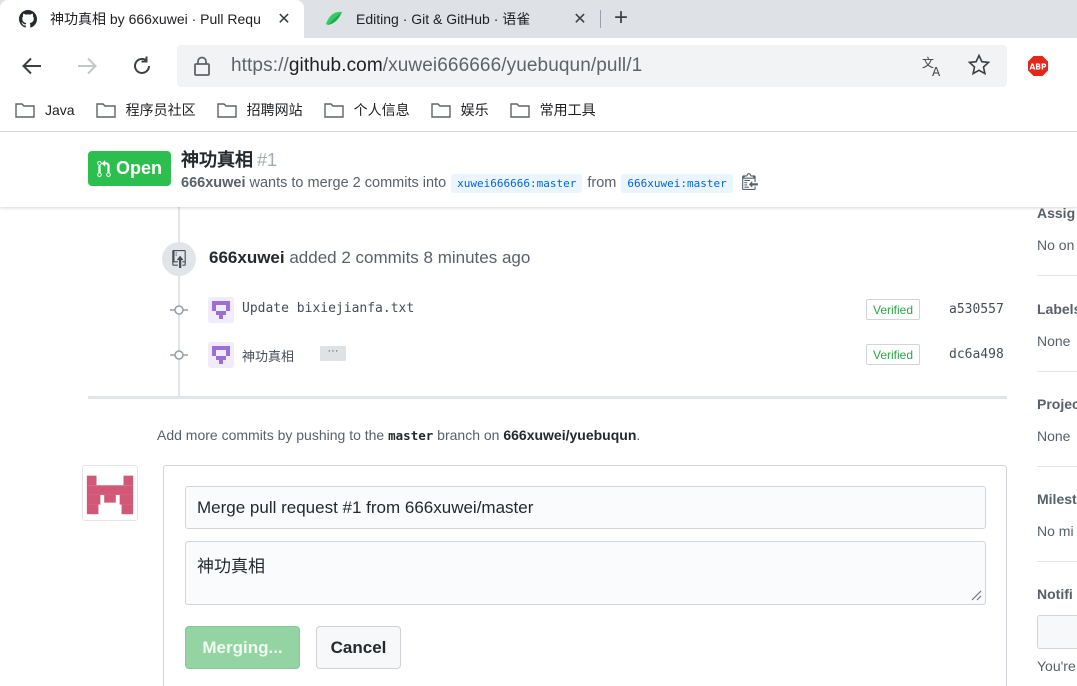 The height and width of the screenshot is (686, 1077). I want to click on user-avatar, so click(110, 493).